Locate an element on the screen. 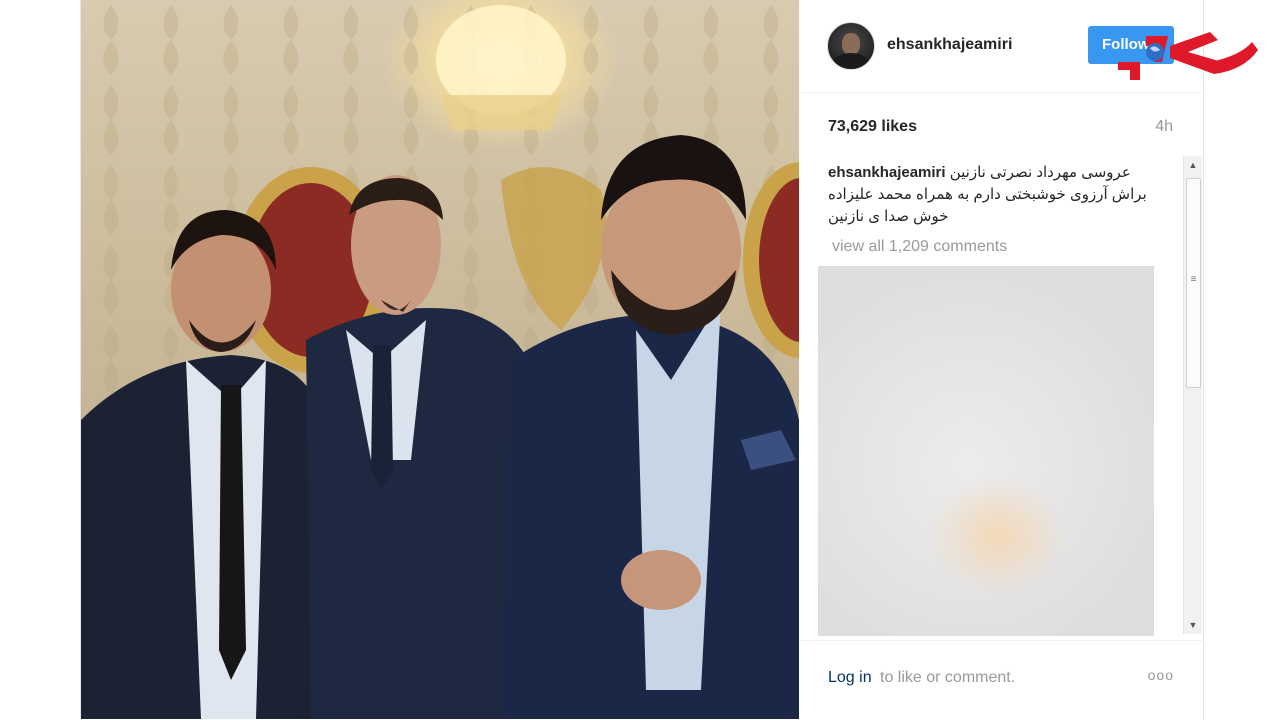 The height and width of the screenshot is (720, 1280). more-options-icon: ooo is located at coordinates (1161, 675).